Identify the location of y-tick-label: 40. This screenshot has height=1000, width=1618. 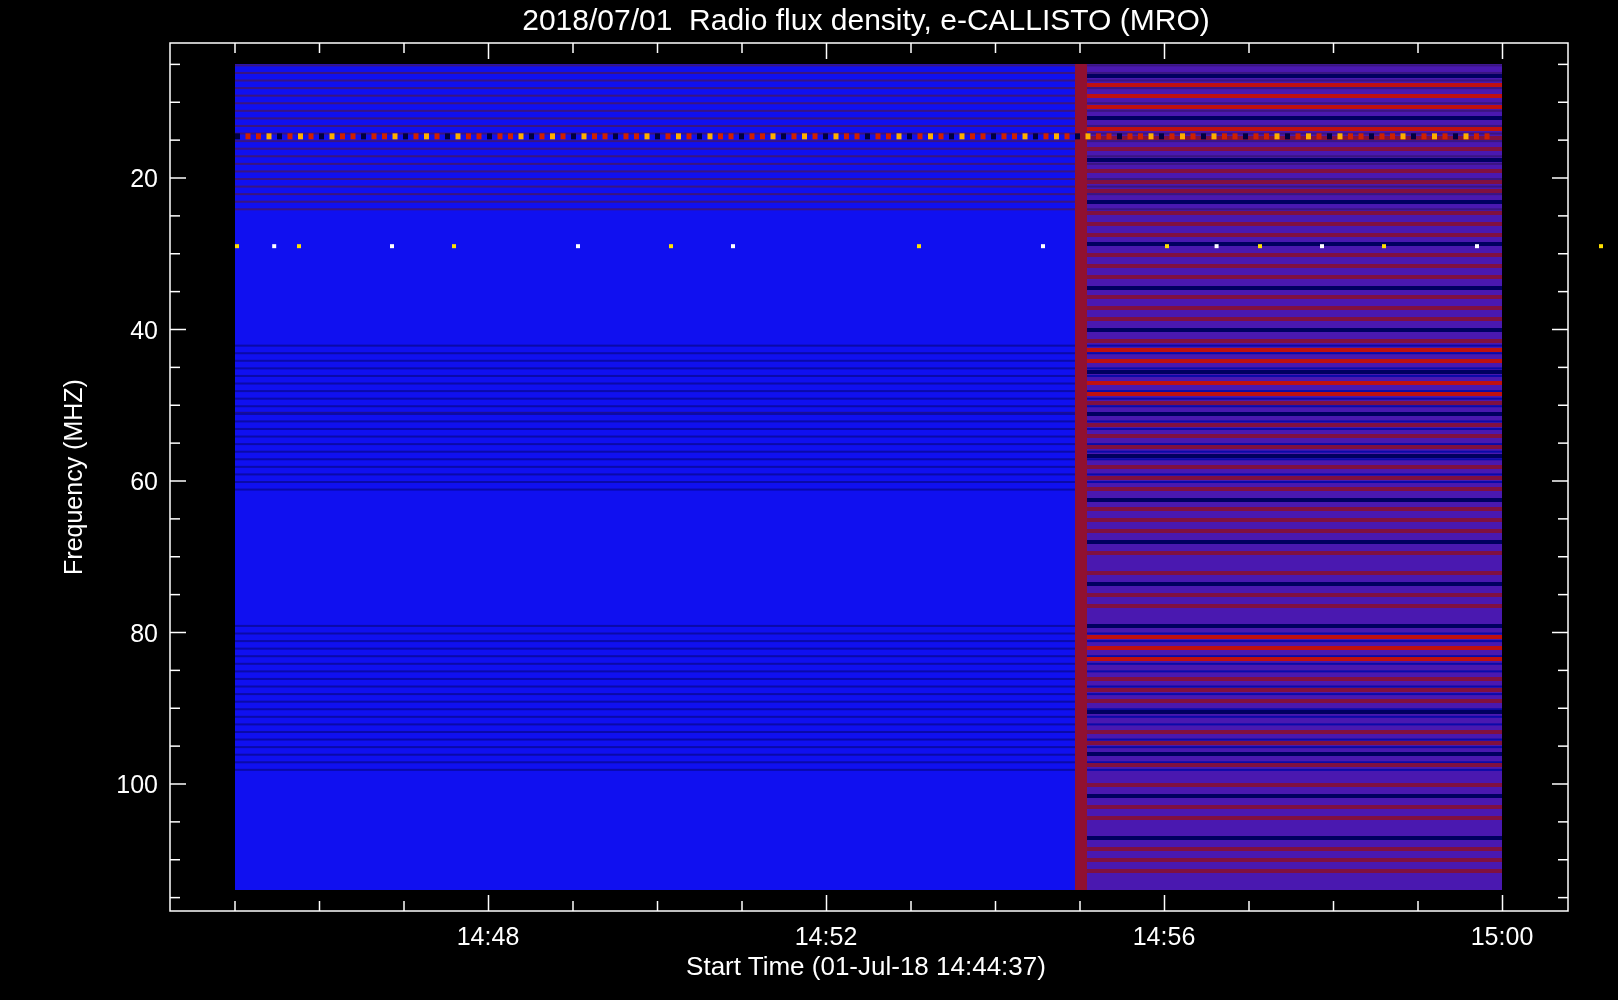
(144, 329).